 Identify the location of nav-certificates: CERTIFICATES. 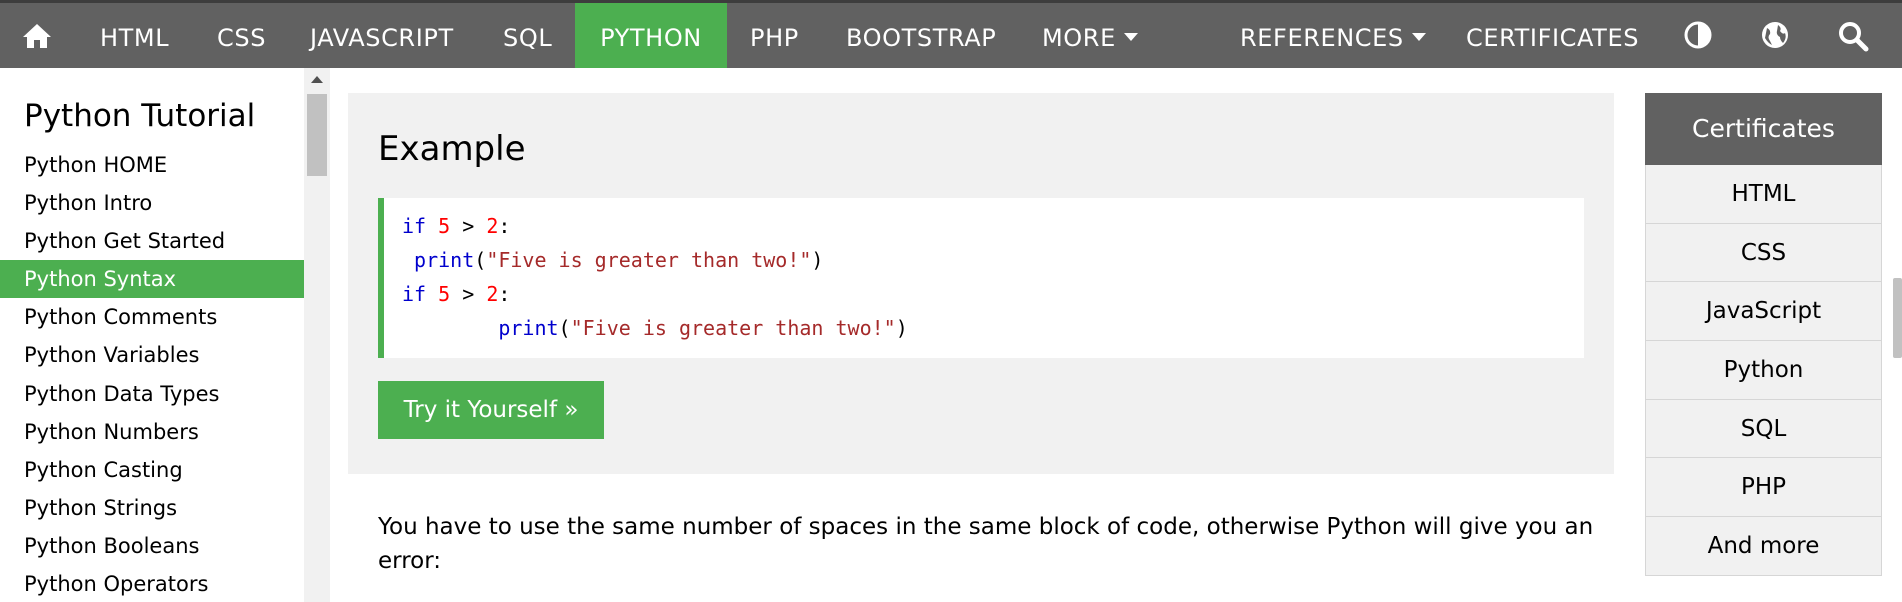
(1552, 35).